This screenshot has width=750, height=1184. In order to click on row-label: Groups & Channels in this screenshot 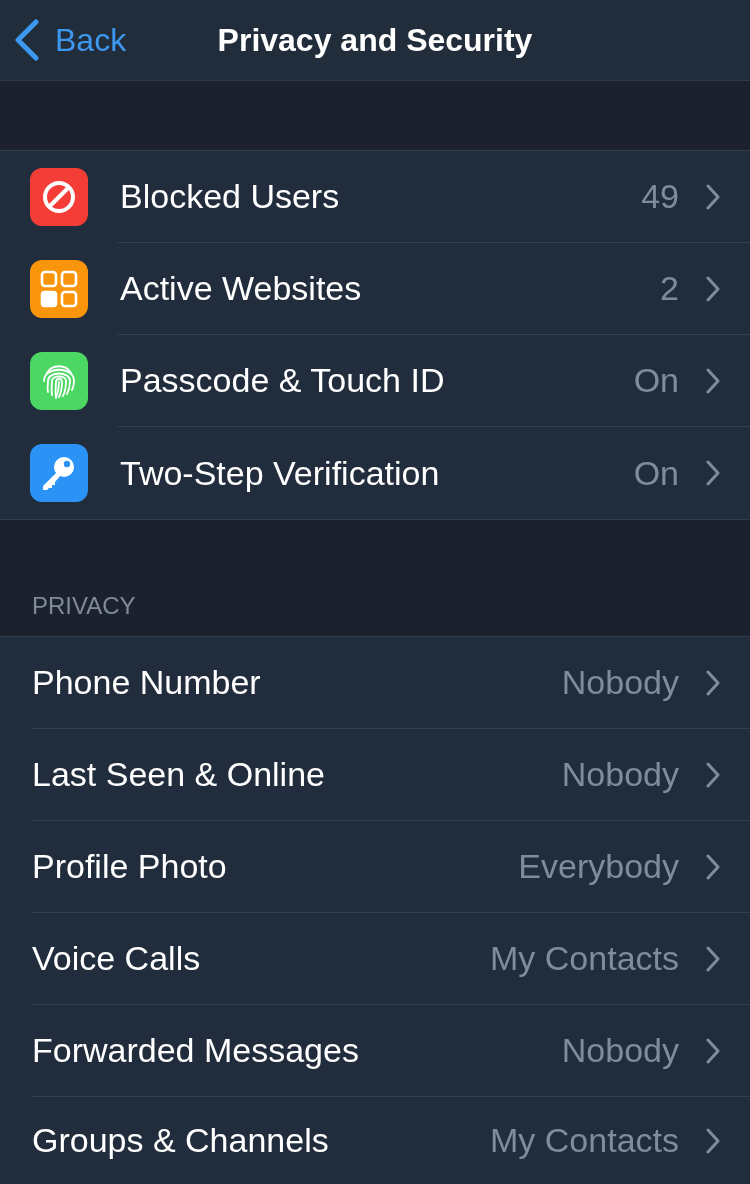, I will do `click(181, 1140)`.